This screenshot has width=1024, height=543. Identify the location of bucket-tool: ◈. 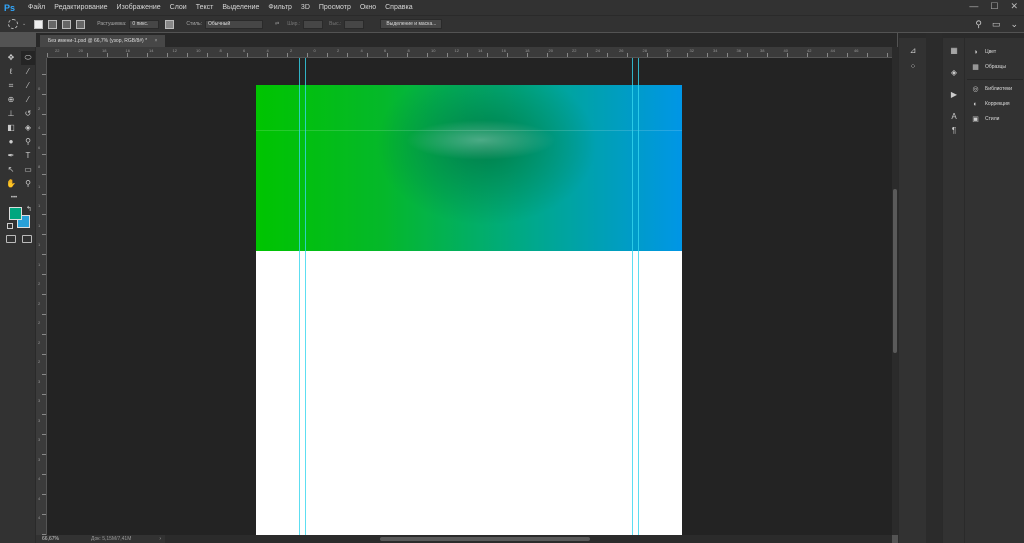
(28, 128).